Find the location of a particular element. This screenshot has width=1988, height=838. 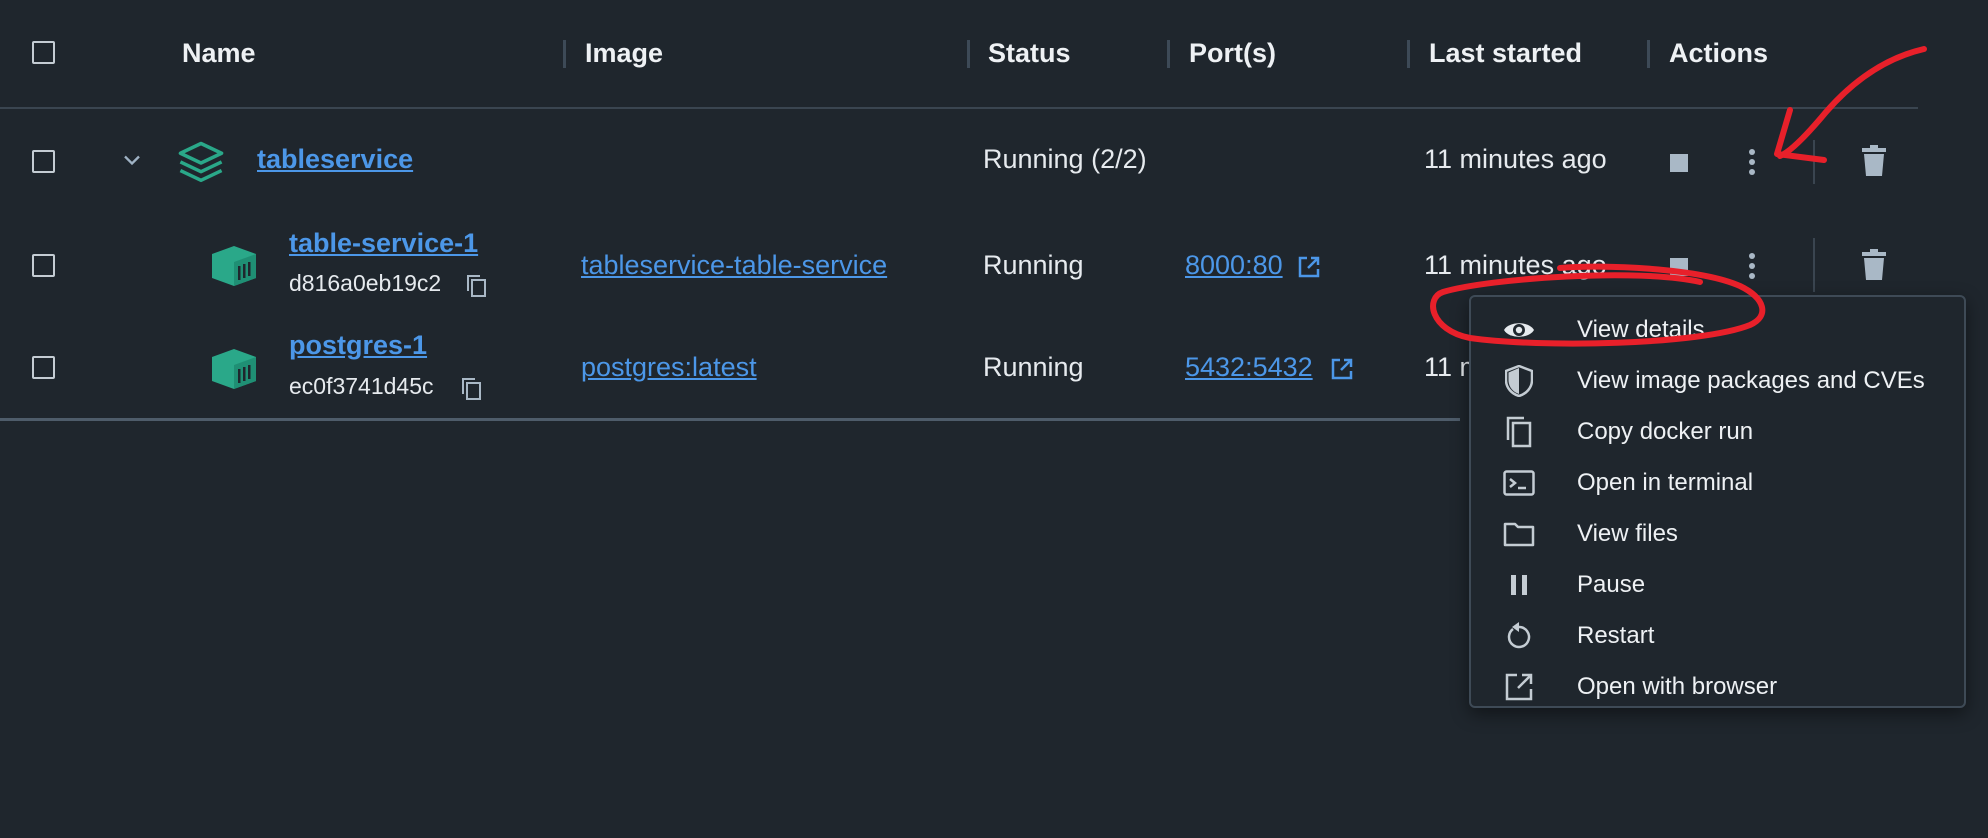

image-link: tableservice-table-service is located at coordinates (734, 265).